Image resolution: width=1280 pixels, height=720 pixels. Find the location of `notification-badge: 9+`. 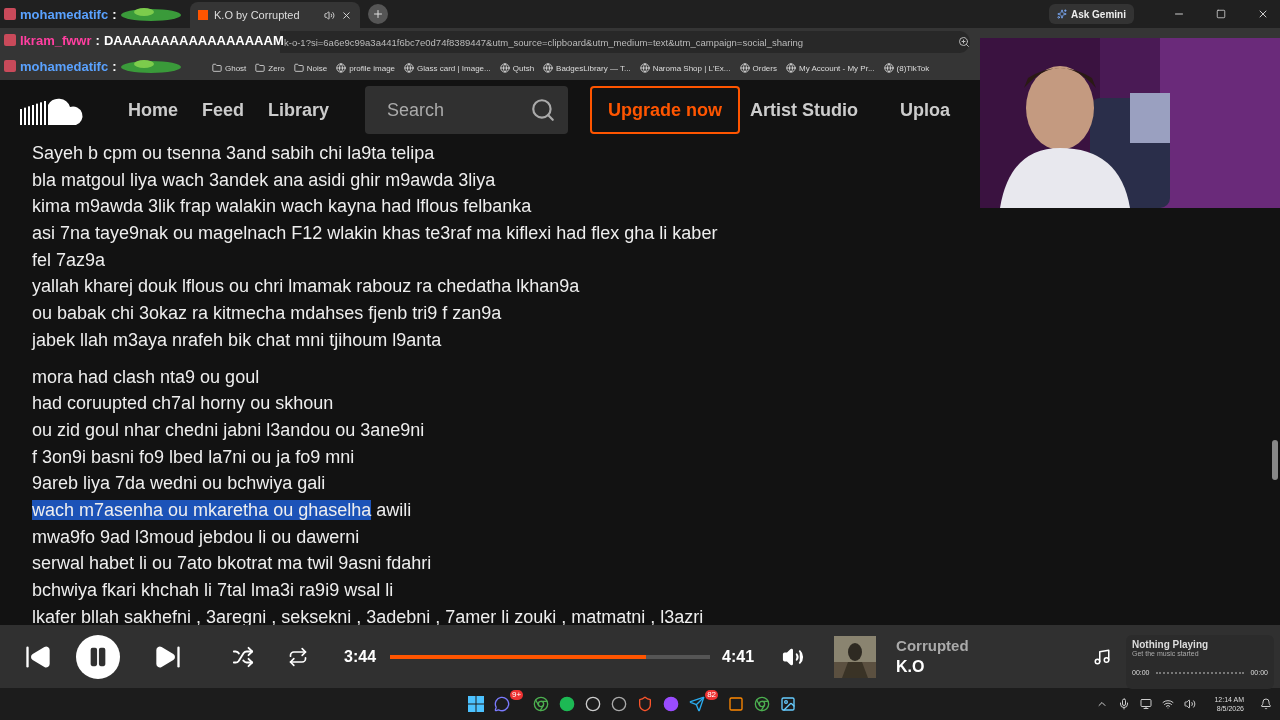

notification-badge: 9+ is located at coordinates (517, 695).